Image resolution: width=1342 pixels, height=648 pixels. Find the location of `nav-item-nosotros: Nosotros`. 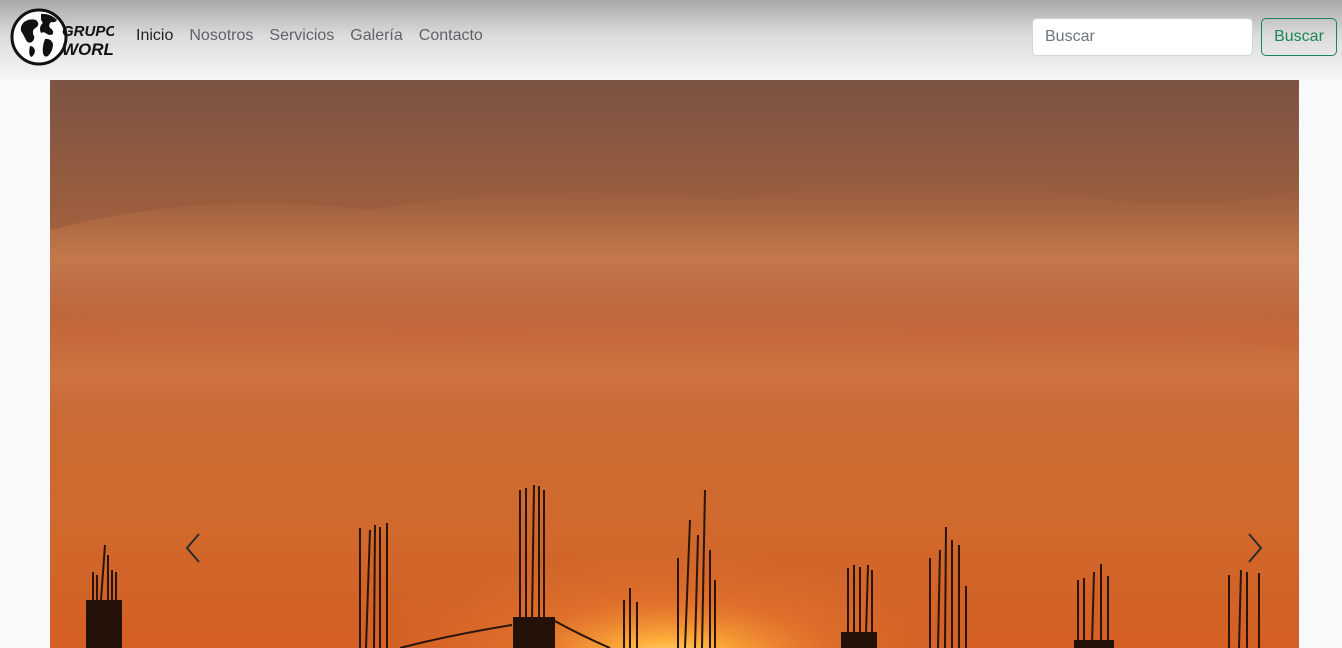

nav-item-nosotros: Nosotros is located at coordinates (221, 36).